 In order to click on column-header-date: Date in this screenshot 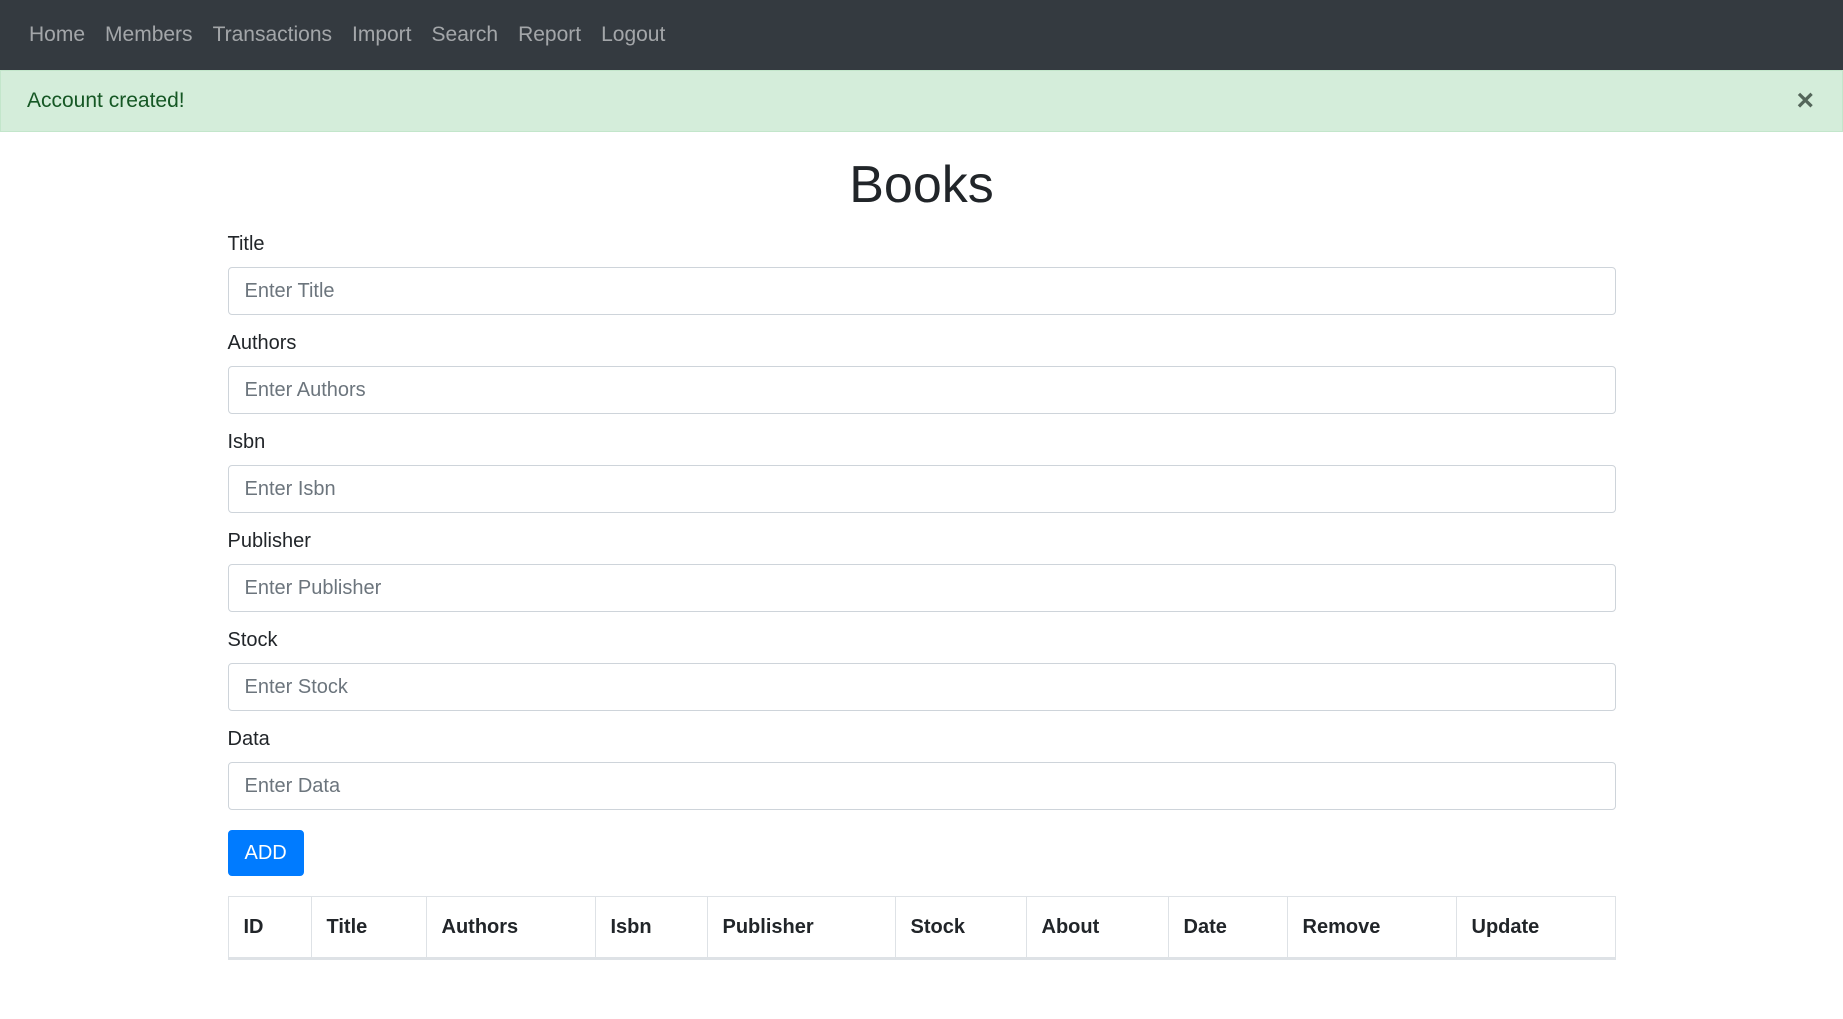, I will do `click(1227, 928)`.